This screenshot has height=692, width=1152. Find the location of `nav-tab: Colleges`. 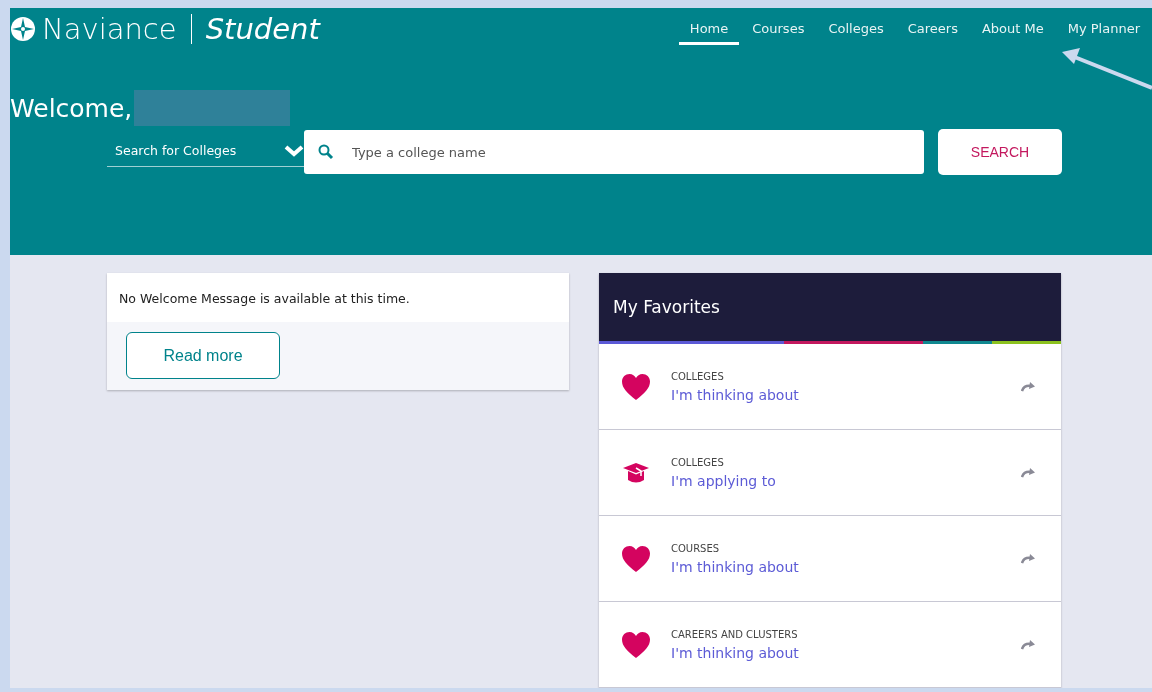

nav-tab: Colleges is located at coordinates (856, 32).